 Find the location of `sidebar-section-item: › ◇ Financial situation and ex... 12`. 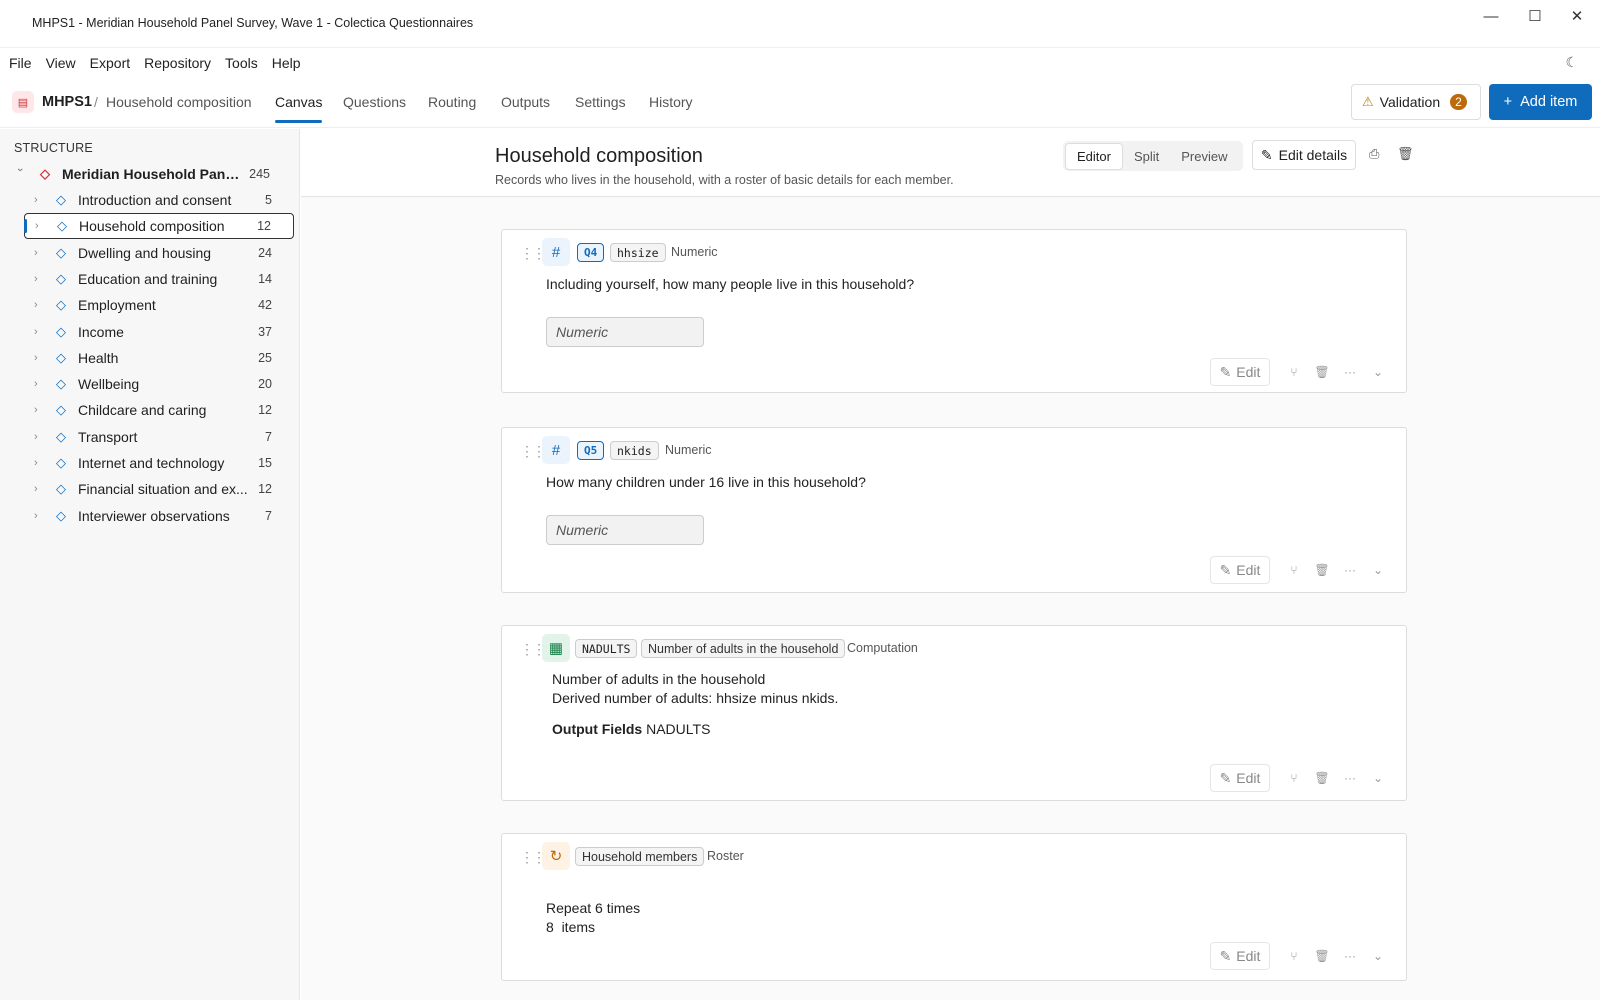

sidebar-section-item: › ◇ Financial situation and ex... 12 is located at coordinates (159, 489).